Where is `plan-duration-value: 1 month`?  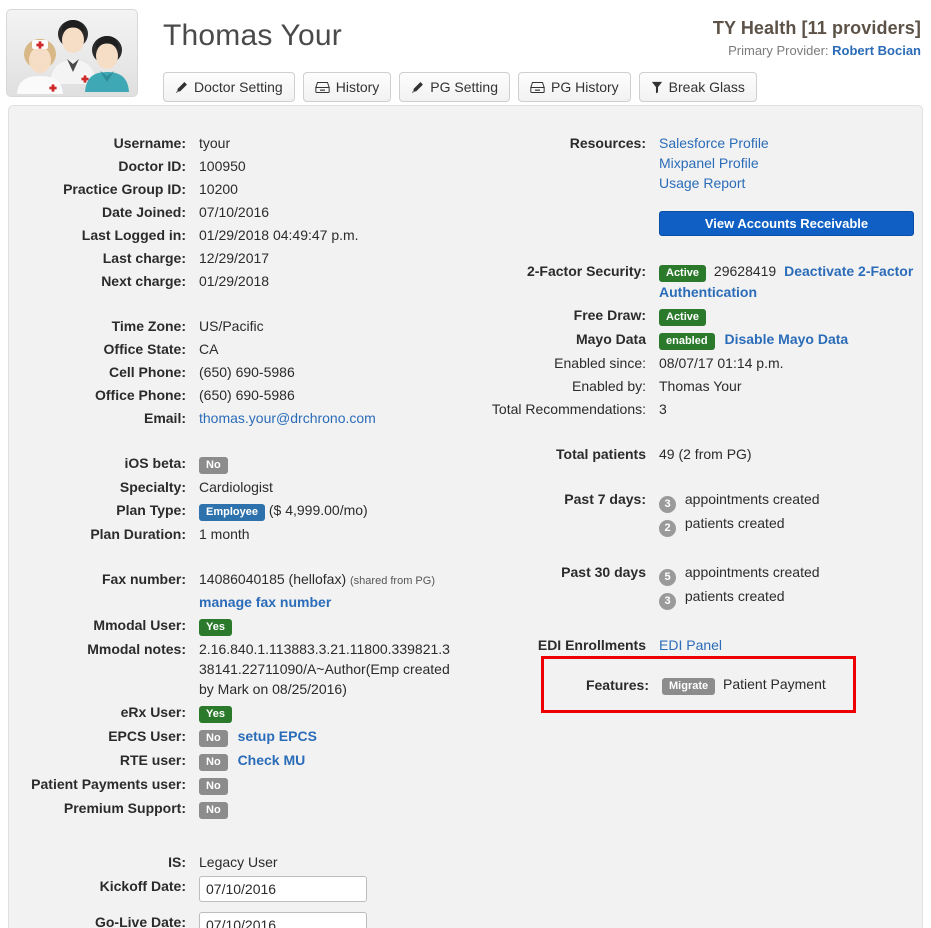 plan-duration-value: 1 month is located at coordinates (224, 534).